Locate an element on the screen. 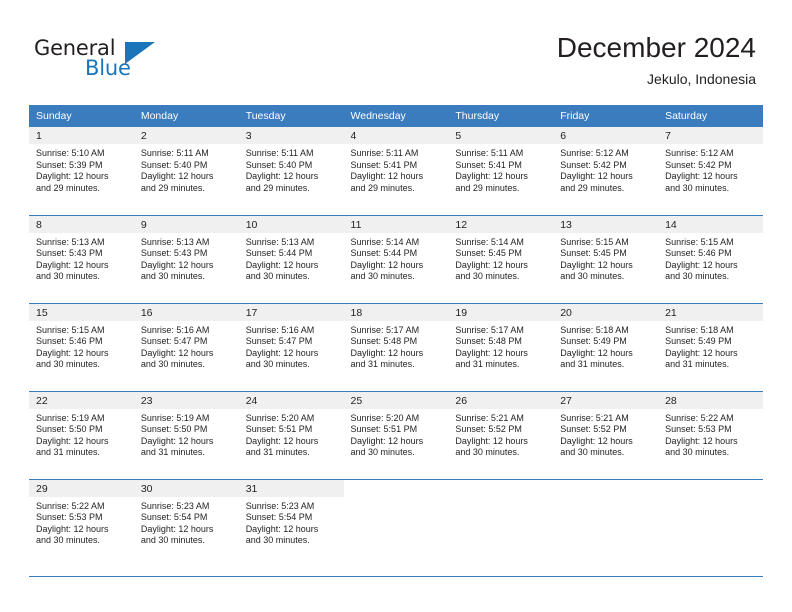  calendar-bottom-rule is located at coordinates (396, 576).